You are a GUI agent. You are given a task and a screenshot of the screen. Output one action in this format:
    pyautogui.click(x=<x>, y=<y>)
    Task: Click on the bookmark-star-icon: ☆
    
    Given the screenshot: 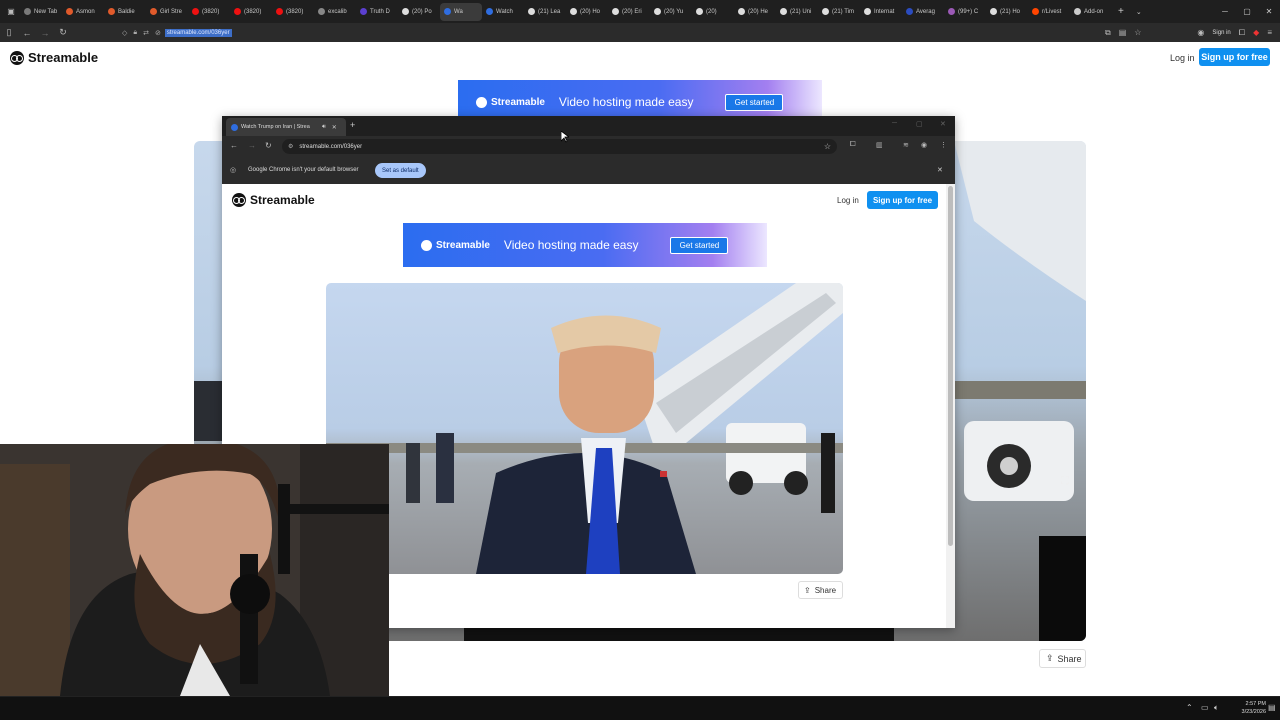 What is the action you would take?
    pyautogui.click(x=1137, y=32)
    